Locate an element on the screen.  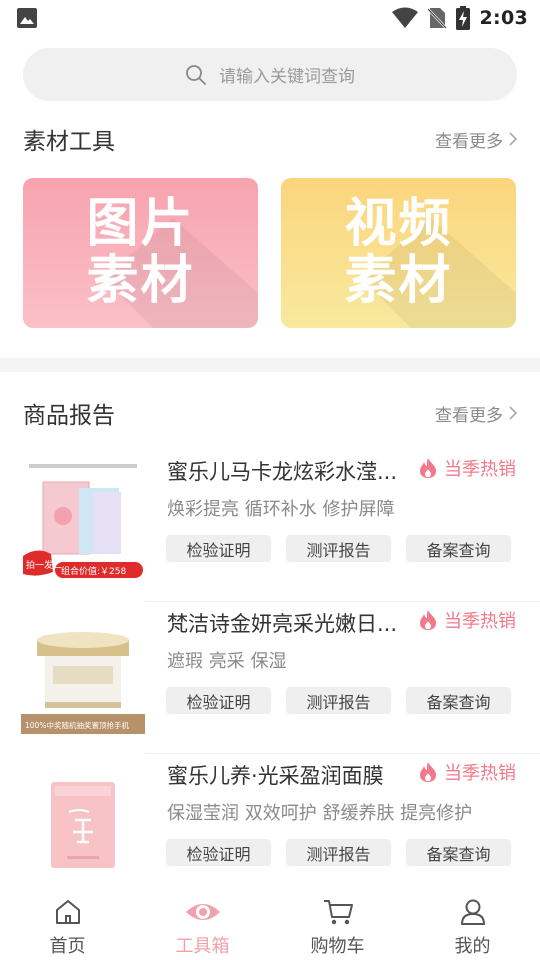
bottom-tab-bar: 首页 工具箱 购物车 我的 is located at coordinates (270, 924).